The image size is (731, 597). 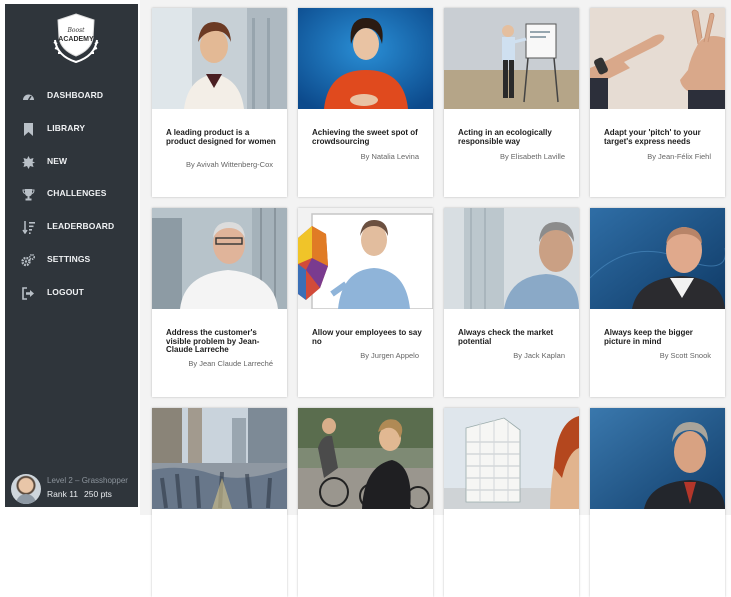 I want to click on course-title: Always keep the bigger picture in mind, so click(x=648, y=337).